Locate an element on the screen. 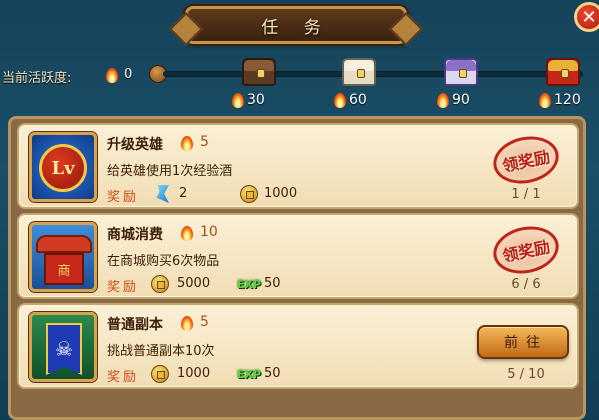 Image resolution: width=599 pixels, height=420 pixels. task-activity-value: 10 is located at coordinates (209, 232).